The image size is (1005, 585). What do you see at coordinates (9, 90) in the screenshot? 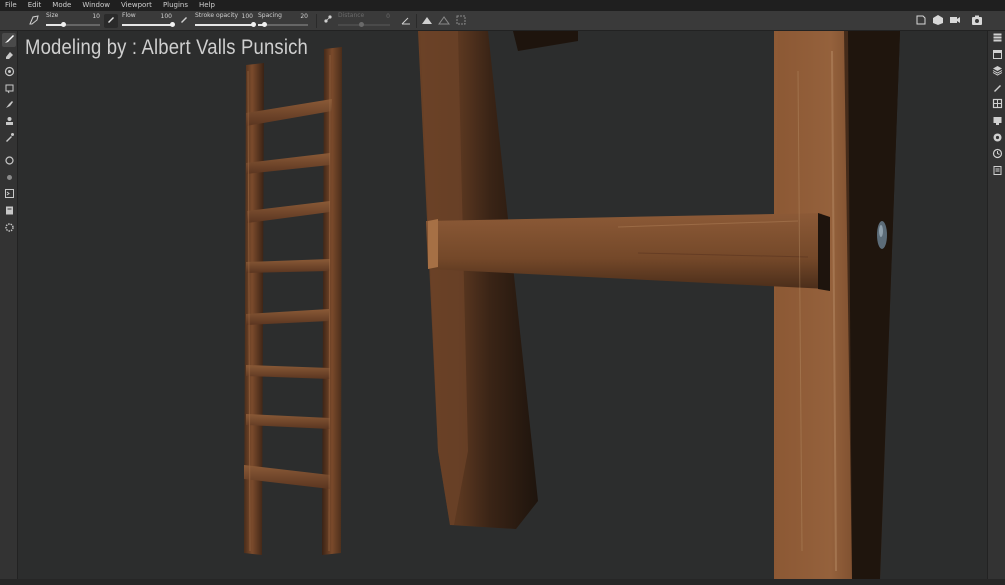
I see `polygon-fill-icon` at bounding box center [9, 90].